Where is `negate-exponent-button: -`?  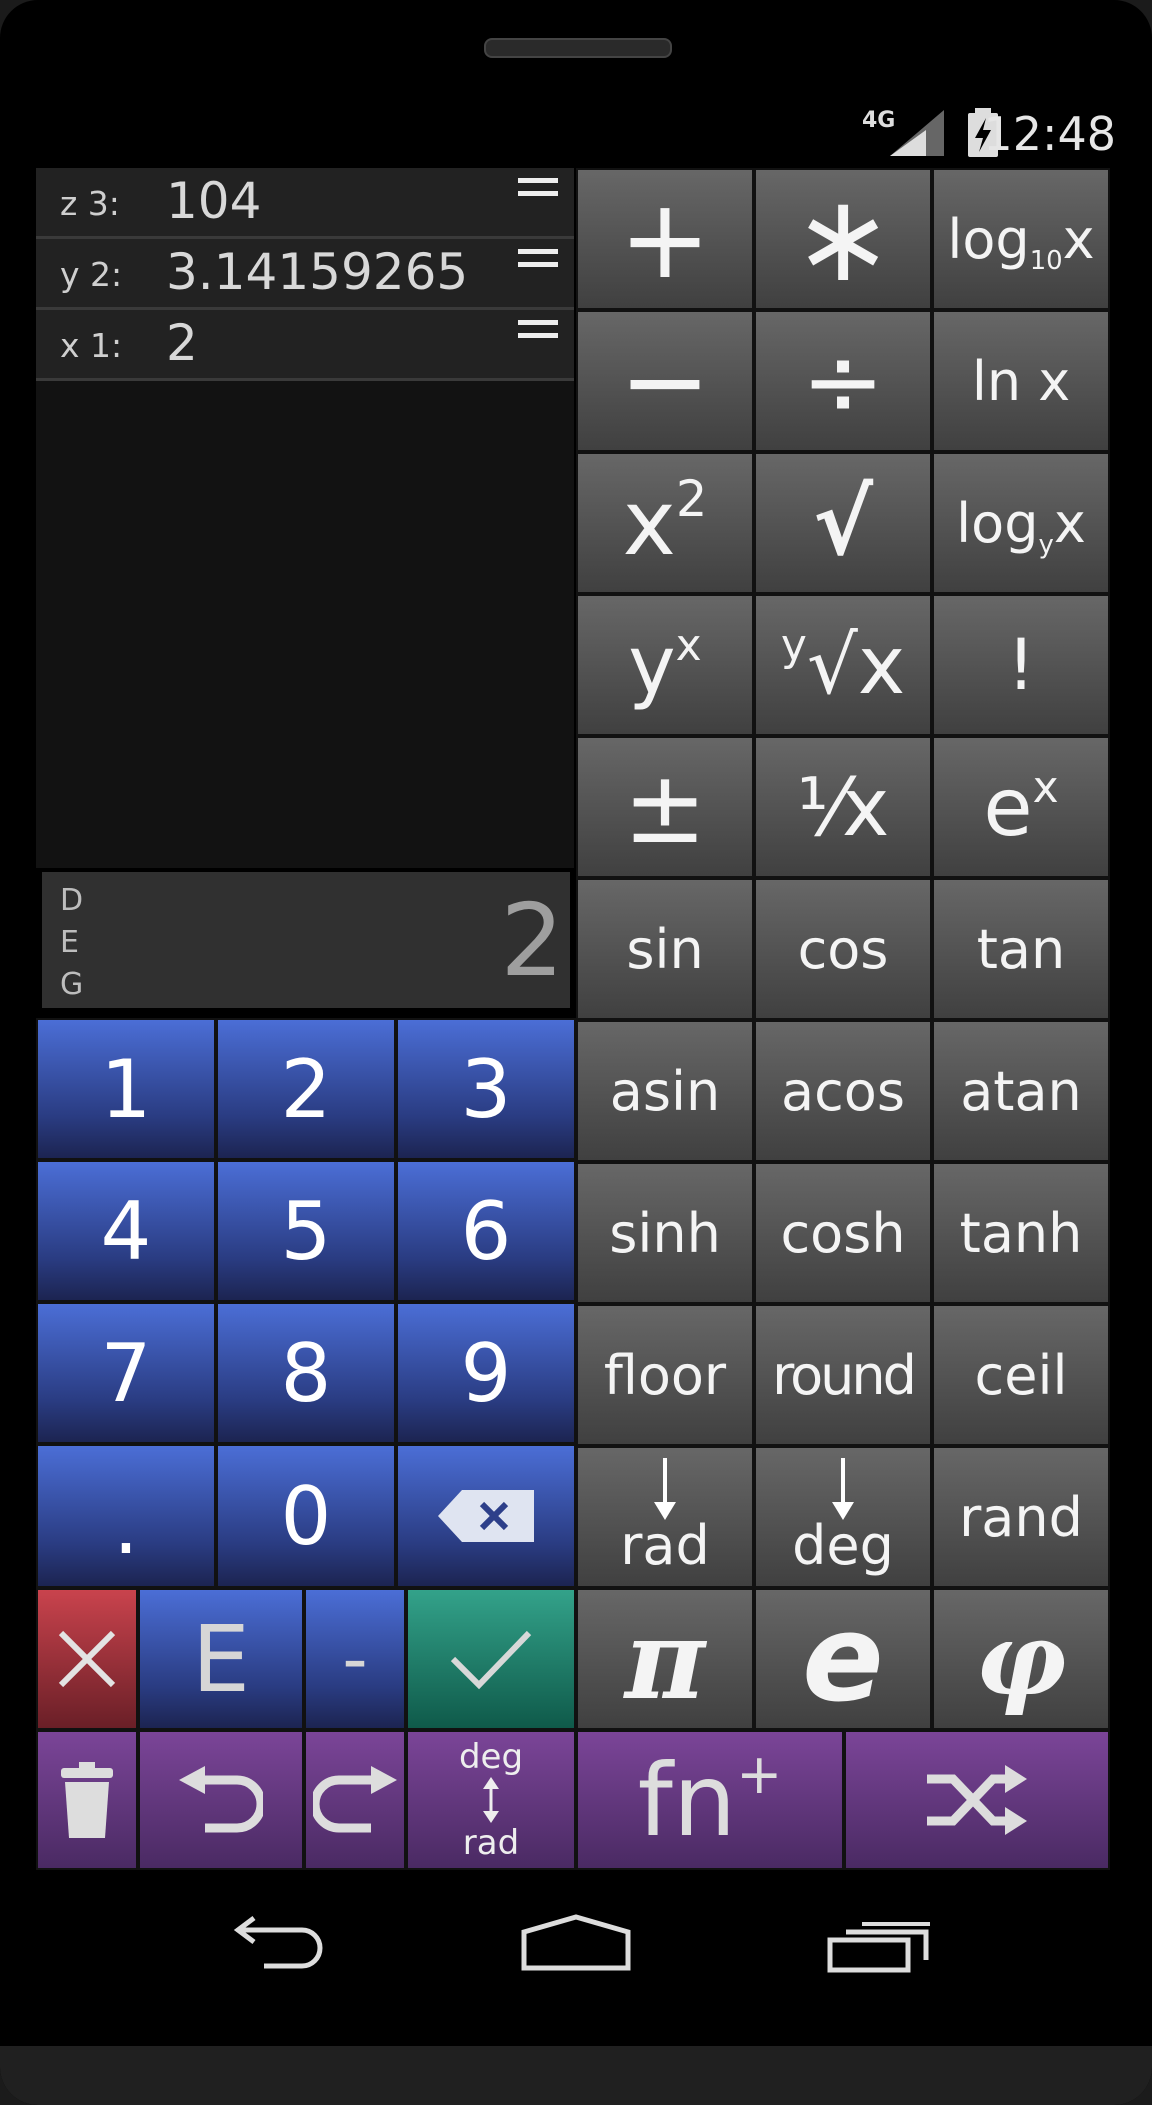
negate-exponent-button: - is located at coordinates (355, 1659).